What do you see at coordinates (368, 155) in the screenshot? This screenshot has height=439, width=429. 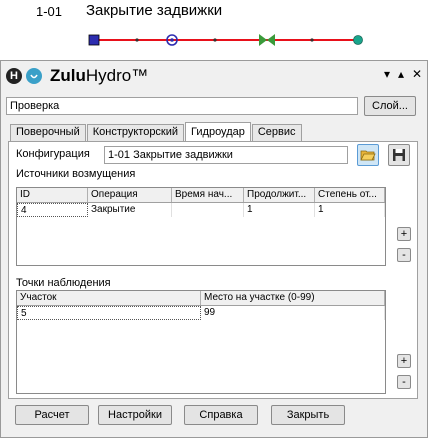 I see `open-folder-icon` at bounding box center [368, 155].